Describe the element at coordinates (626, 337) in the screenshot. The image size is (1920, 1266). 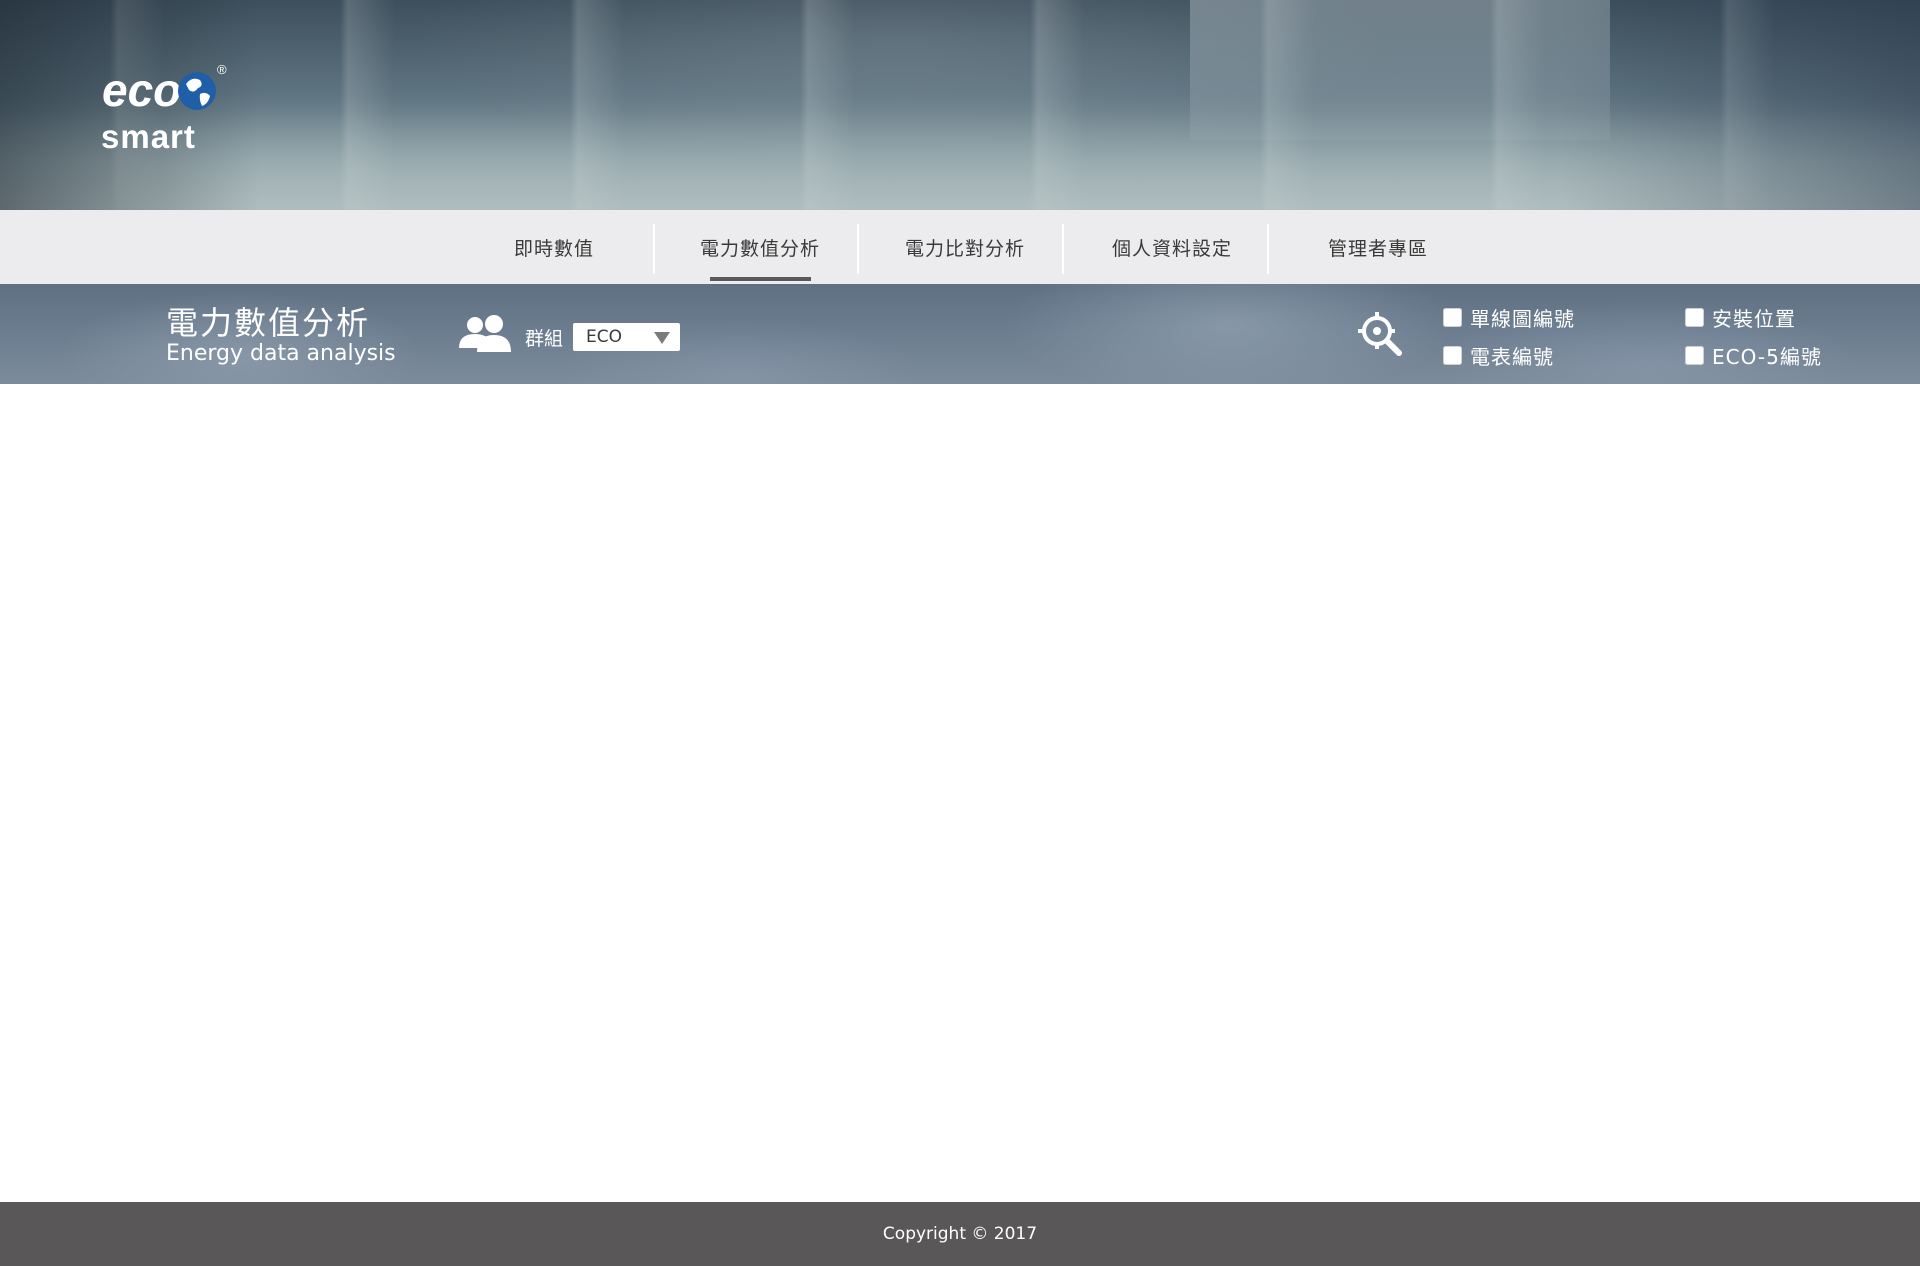
I see `group-select: ECO` at that location.